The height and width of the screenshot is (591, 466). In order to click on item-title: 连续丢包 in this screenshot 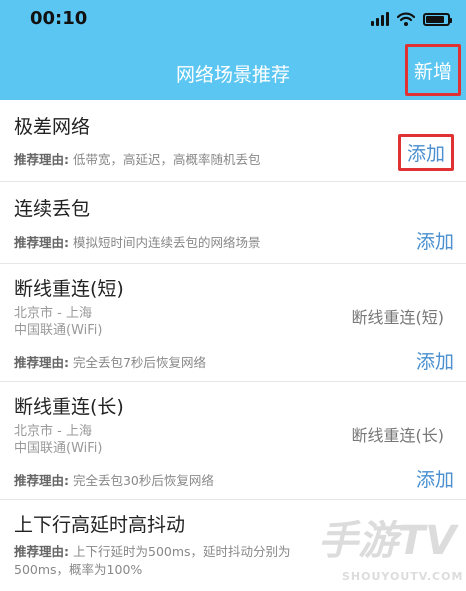, I will do `click(52, 209)`.